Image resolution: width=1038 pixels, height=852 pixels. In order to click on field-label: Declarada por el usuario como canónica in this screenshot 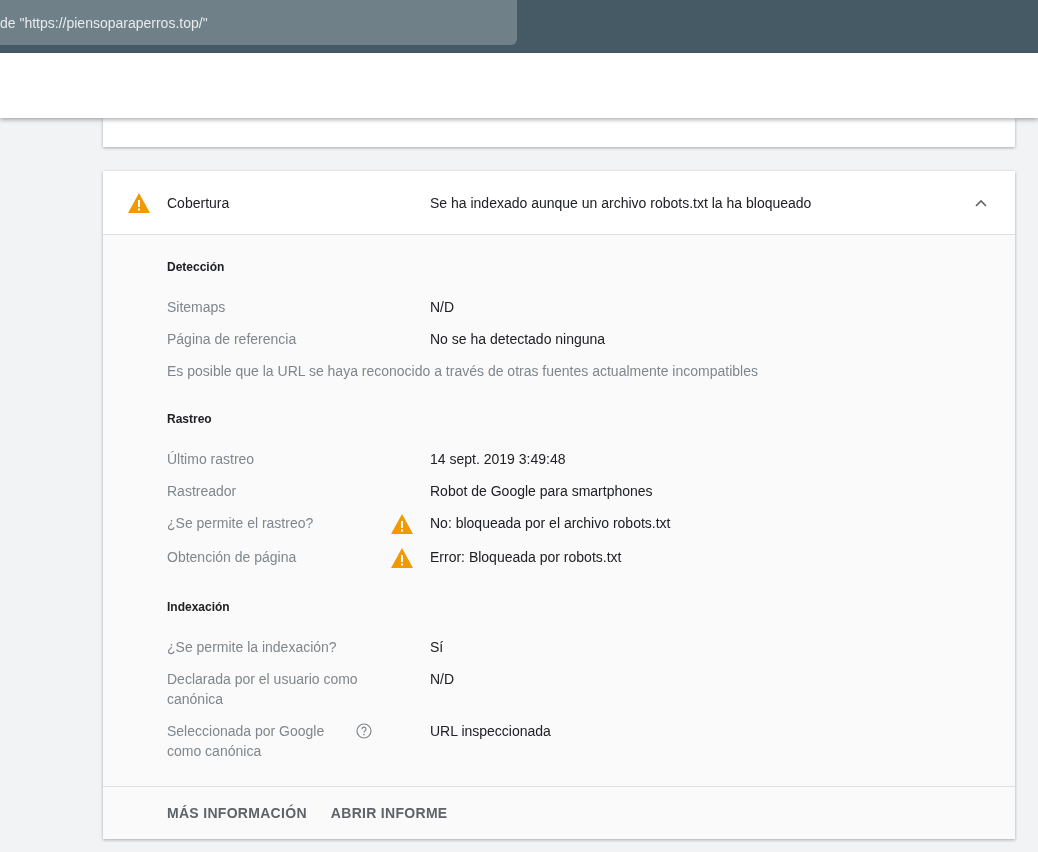, I will do `click(263, 689)`.